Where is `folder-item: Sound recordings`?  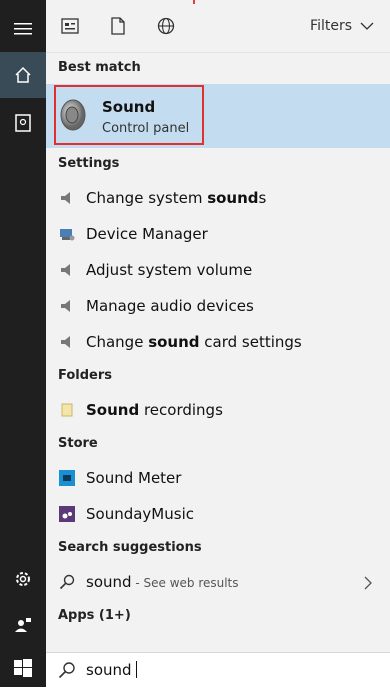 folder-item: Sound recordings is located at coordinates (218, 410).